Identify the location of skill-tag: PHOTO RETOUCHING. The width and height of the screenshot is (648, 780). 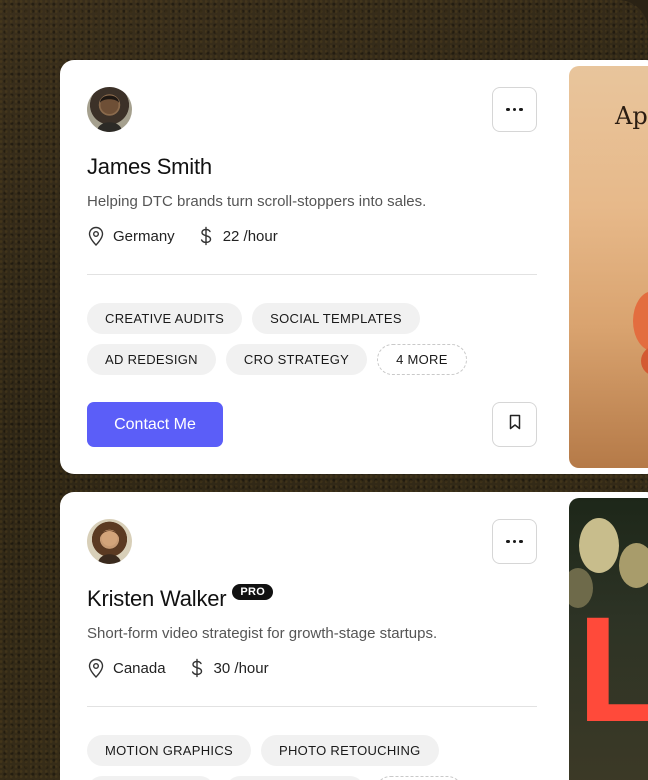
(350, 750).